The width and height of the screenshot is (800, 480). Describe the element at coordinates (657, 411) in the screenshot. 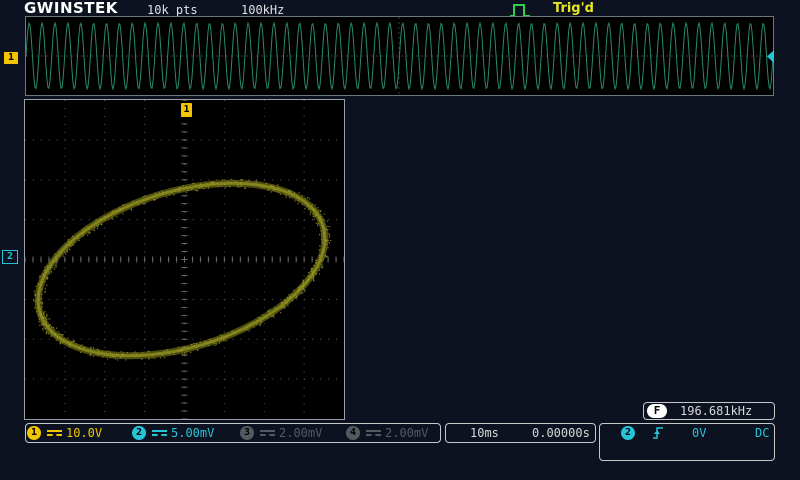

I see `frequency-badge: F` at that location.